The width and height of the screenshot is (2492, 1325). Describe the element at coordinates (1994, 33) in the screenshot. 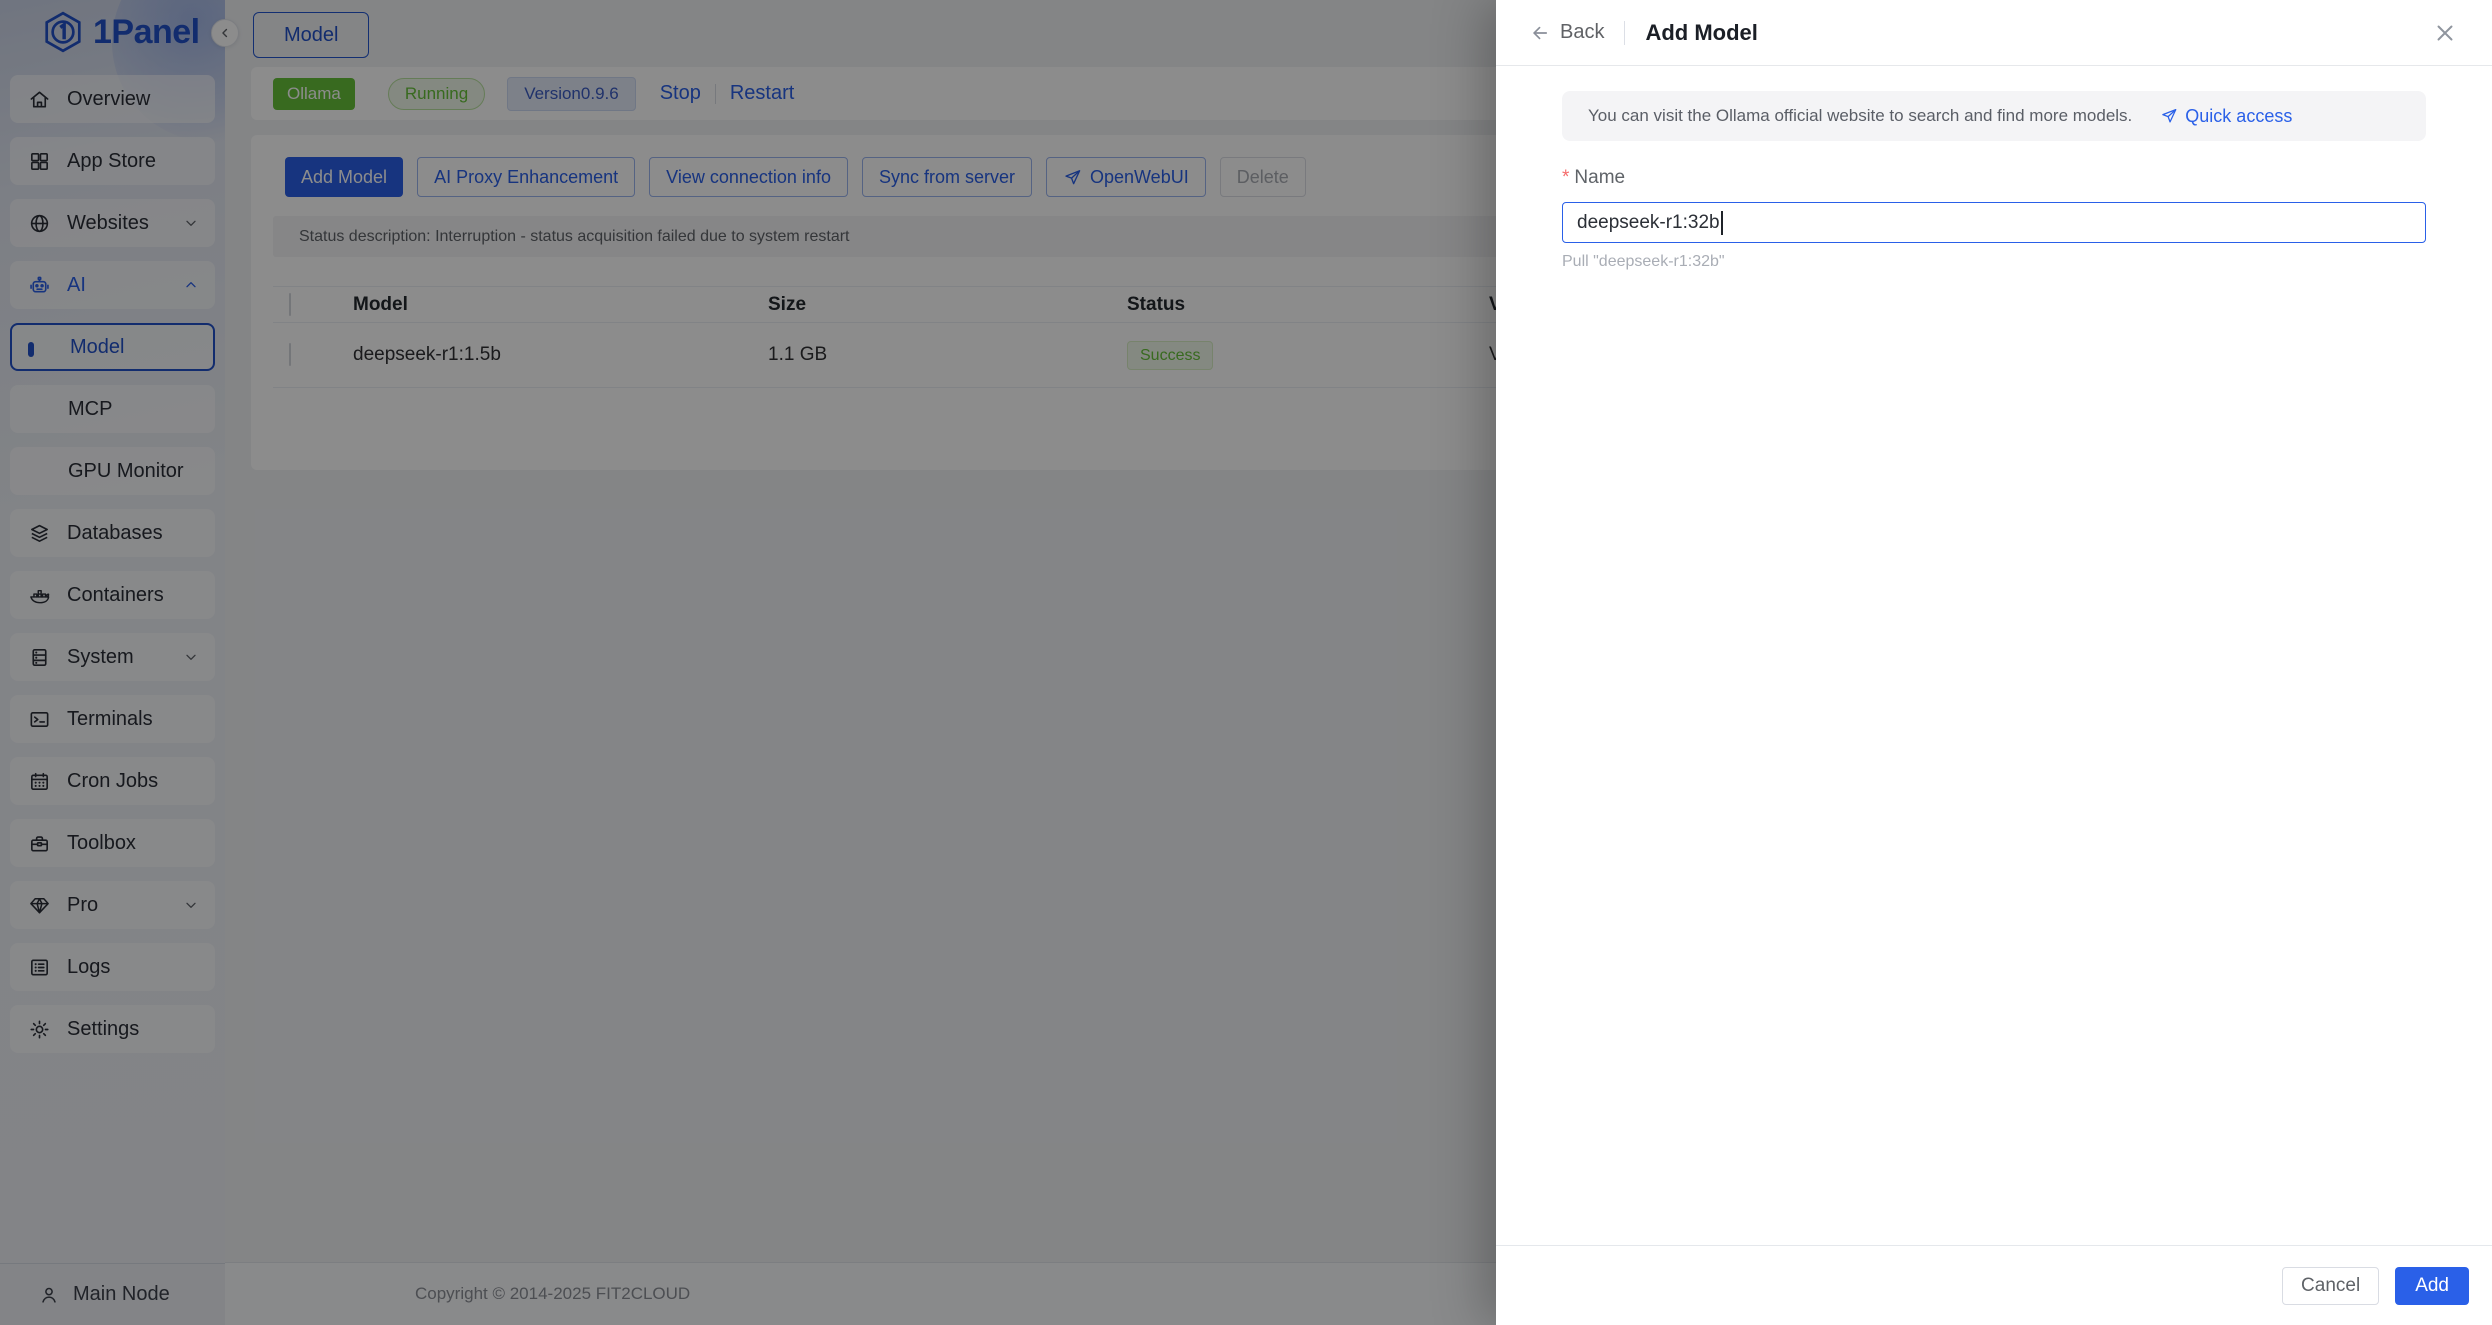

I see `drawer-header: Back Add Model` at that location.